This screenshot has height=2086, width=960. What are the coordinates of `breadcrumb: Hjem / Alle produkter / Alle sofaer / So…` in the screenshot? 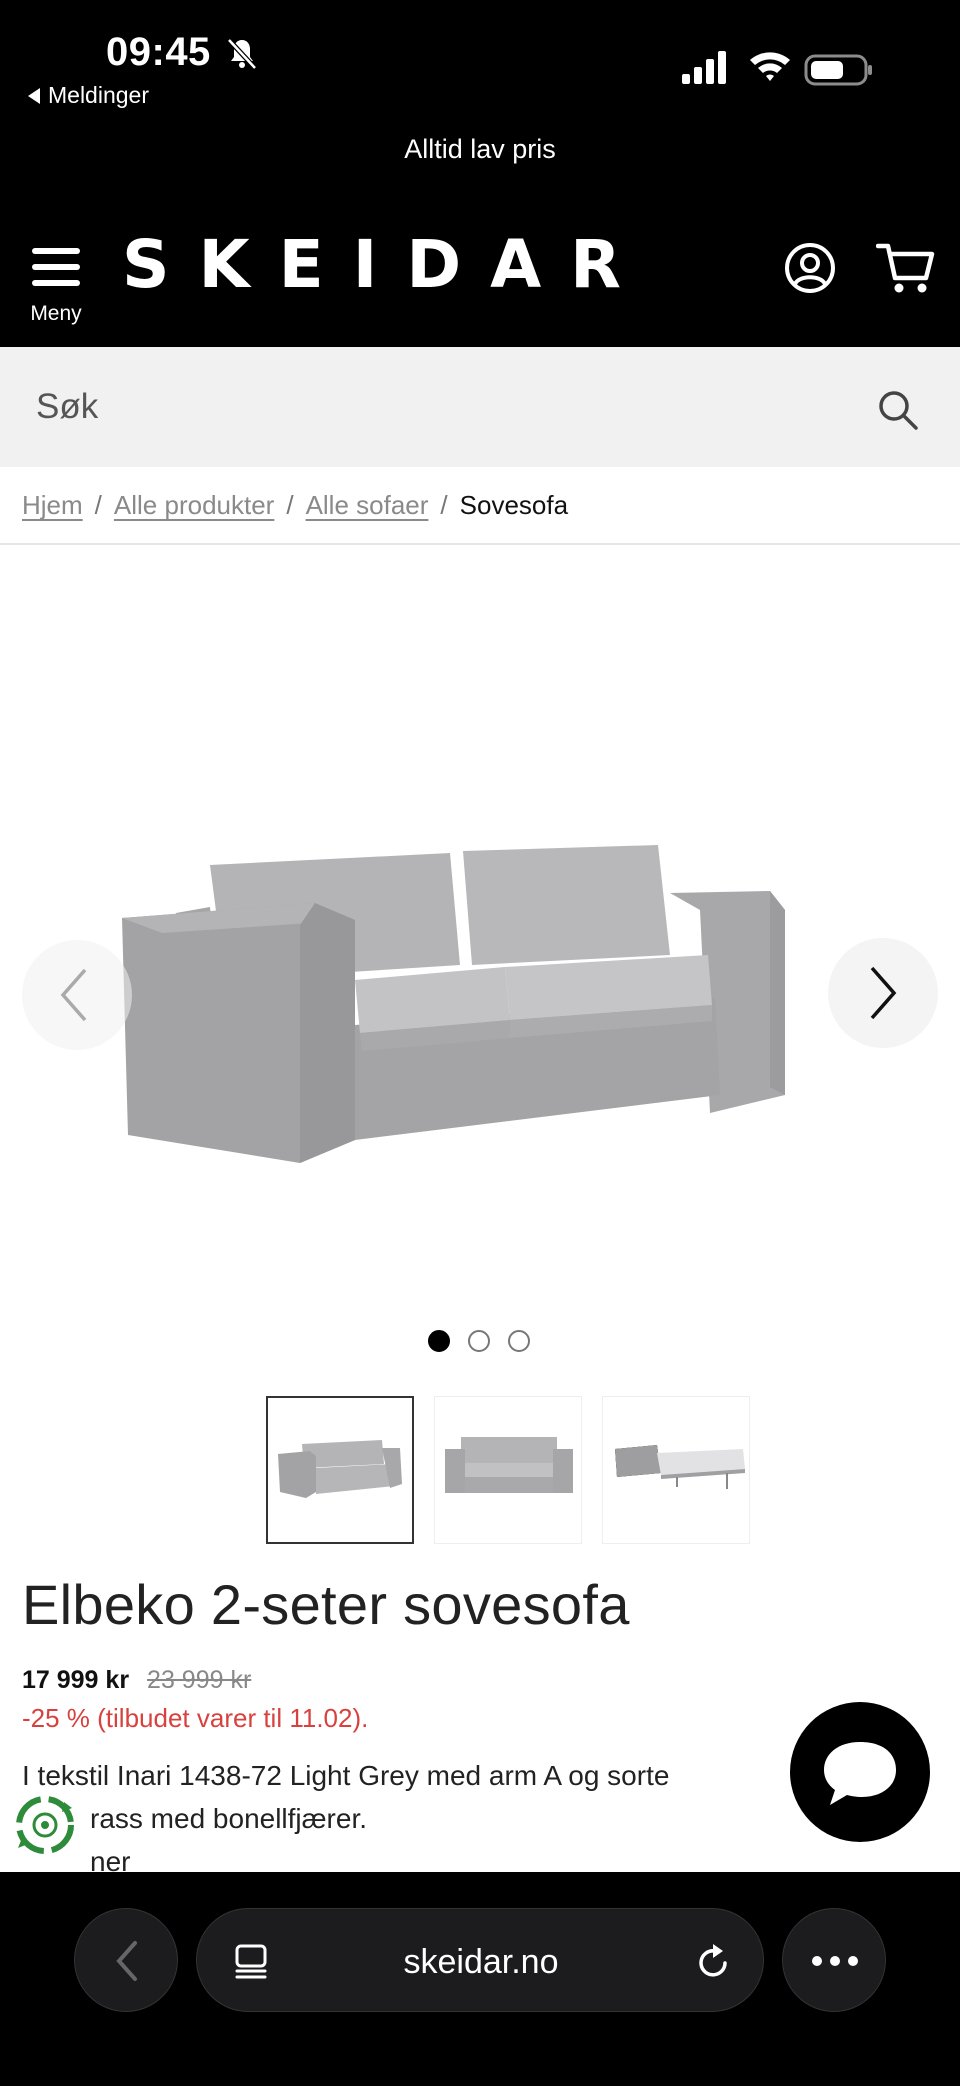 It's located at (295, 505).